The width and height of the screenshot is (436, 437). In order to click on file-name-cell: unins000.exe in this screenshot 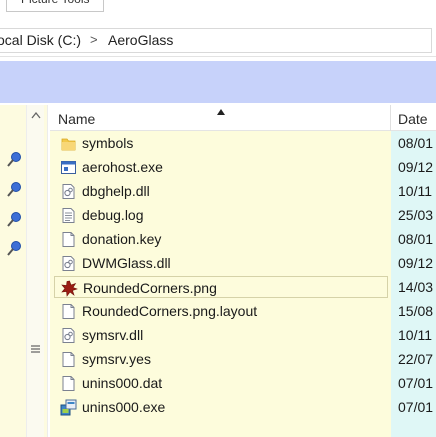, I will do `click(221, 407)`.